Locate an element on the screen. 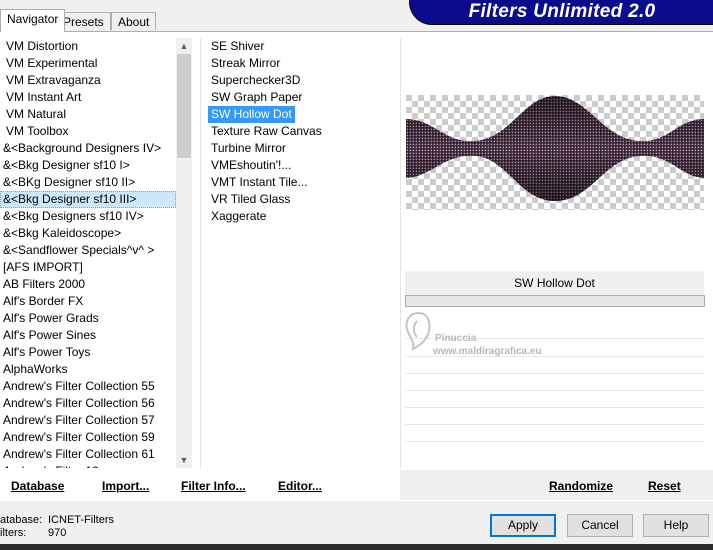 Image resolution: width=713 pixels, height=550 pixels. category-item: VM Natural is located at coordinates (88, 114).